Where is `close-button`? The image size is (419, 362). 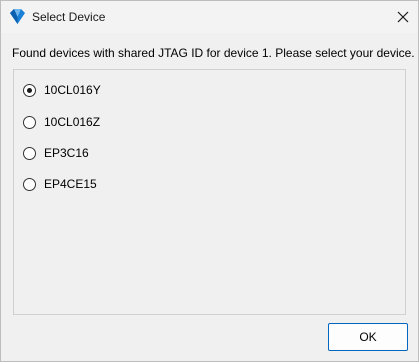
close-button is located at coordinates (403, 17).